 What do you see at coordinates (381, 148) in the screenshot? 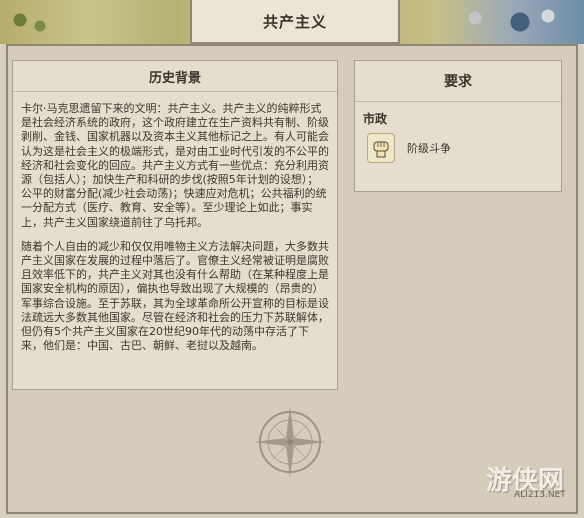
I see `fist-icon` at bounding box center [381, 148].